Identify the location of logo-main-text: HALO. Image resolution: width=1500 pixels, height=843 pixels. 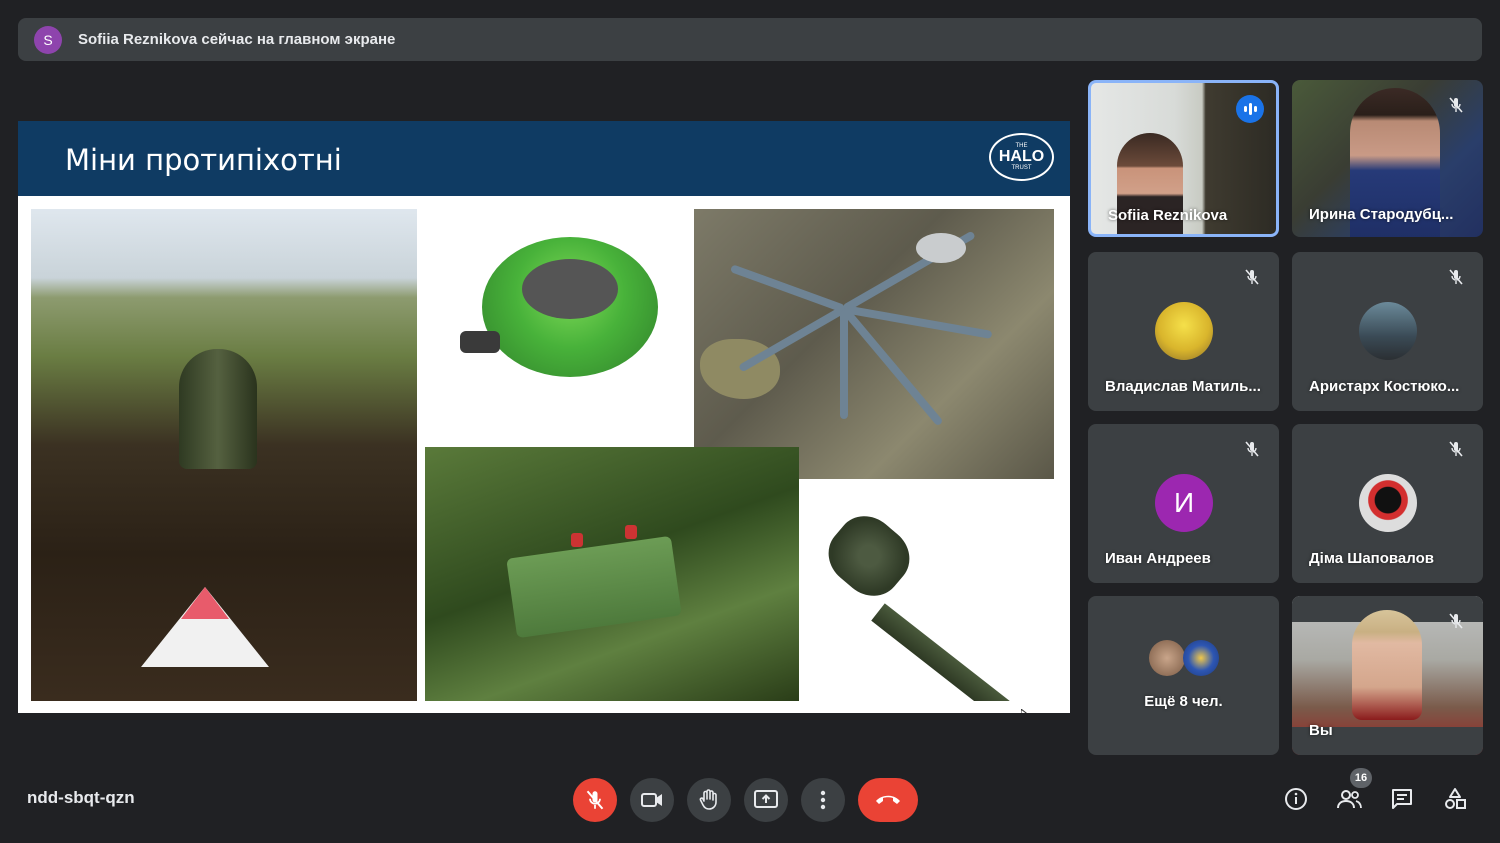
(1021, 156).